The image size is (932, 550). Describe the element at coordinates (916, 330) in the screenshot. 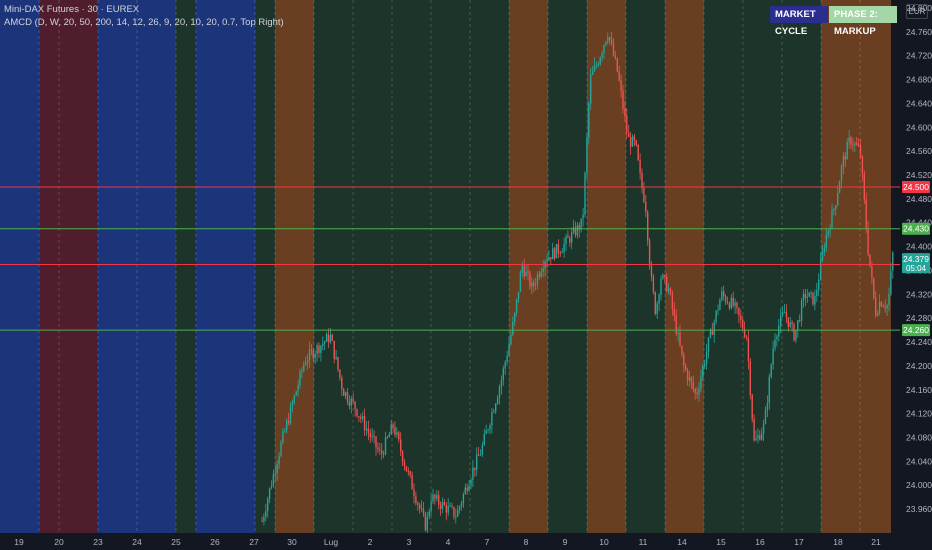

I see `level-price-label: 24.260` at that location.